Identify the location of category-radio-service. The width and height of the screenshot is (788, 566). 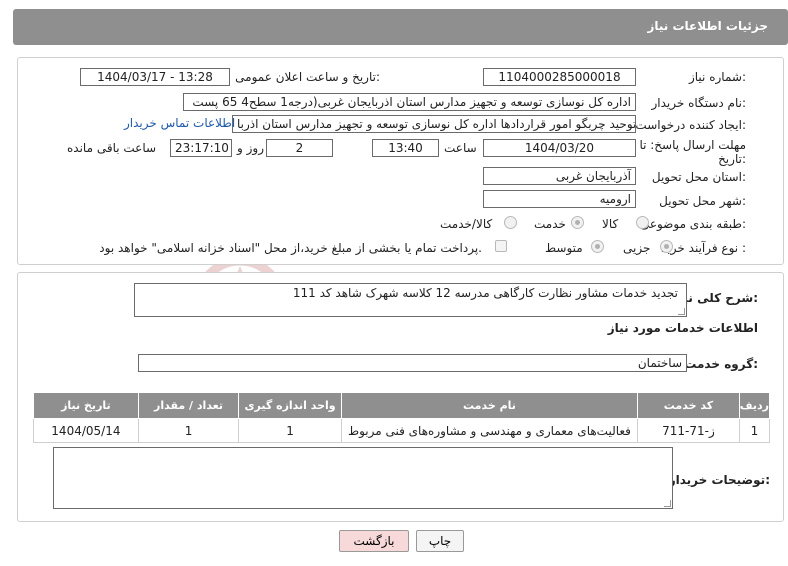
(577, 222).